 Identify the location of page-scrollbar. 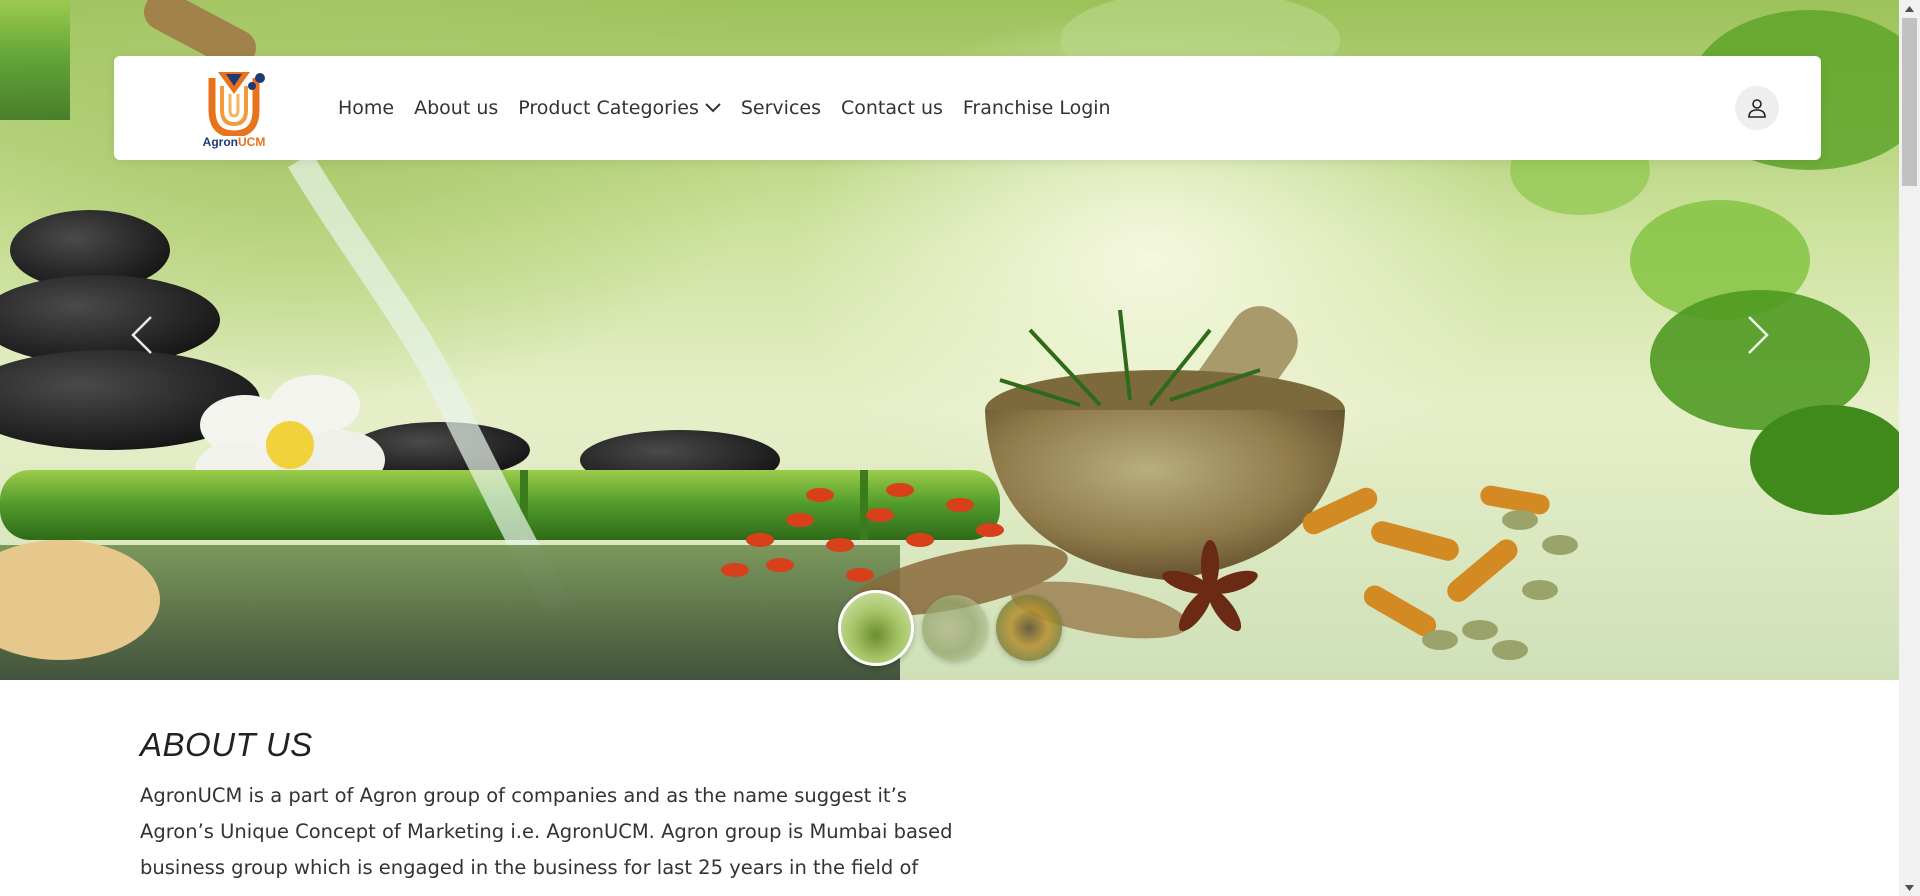
(1909, 448).